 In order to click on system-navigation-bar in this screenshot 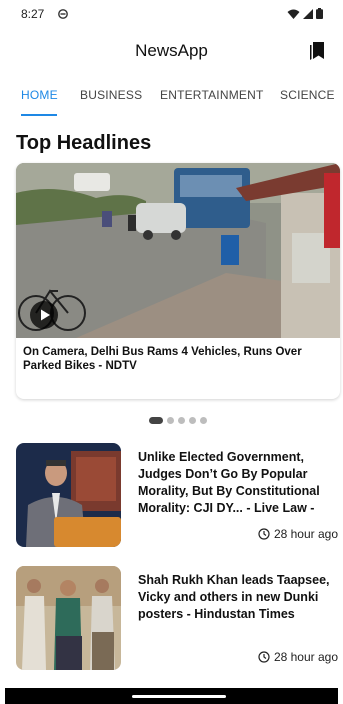, I will do `click(171, 696)`.